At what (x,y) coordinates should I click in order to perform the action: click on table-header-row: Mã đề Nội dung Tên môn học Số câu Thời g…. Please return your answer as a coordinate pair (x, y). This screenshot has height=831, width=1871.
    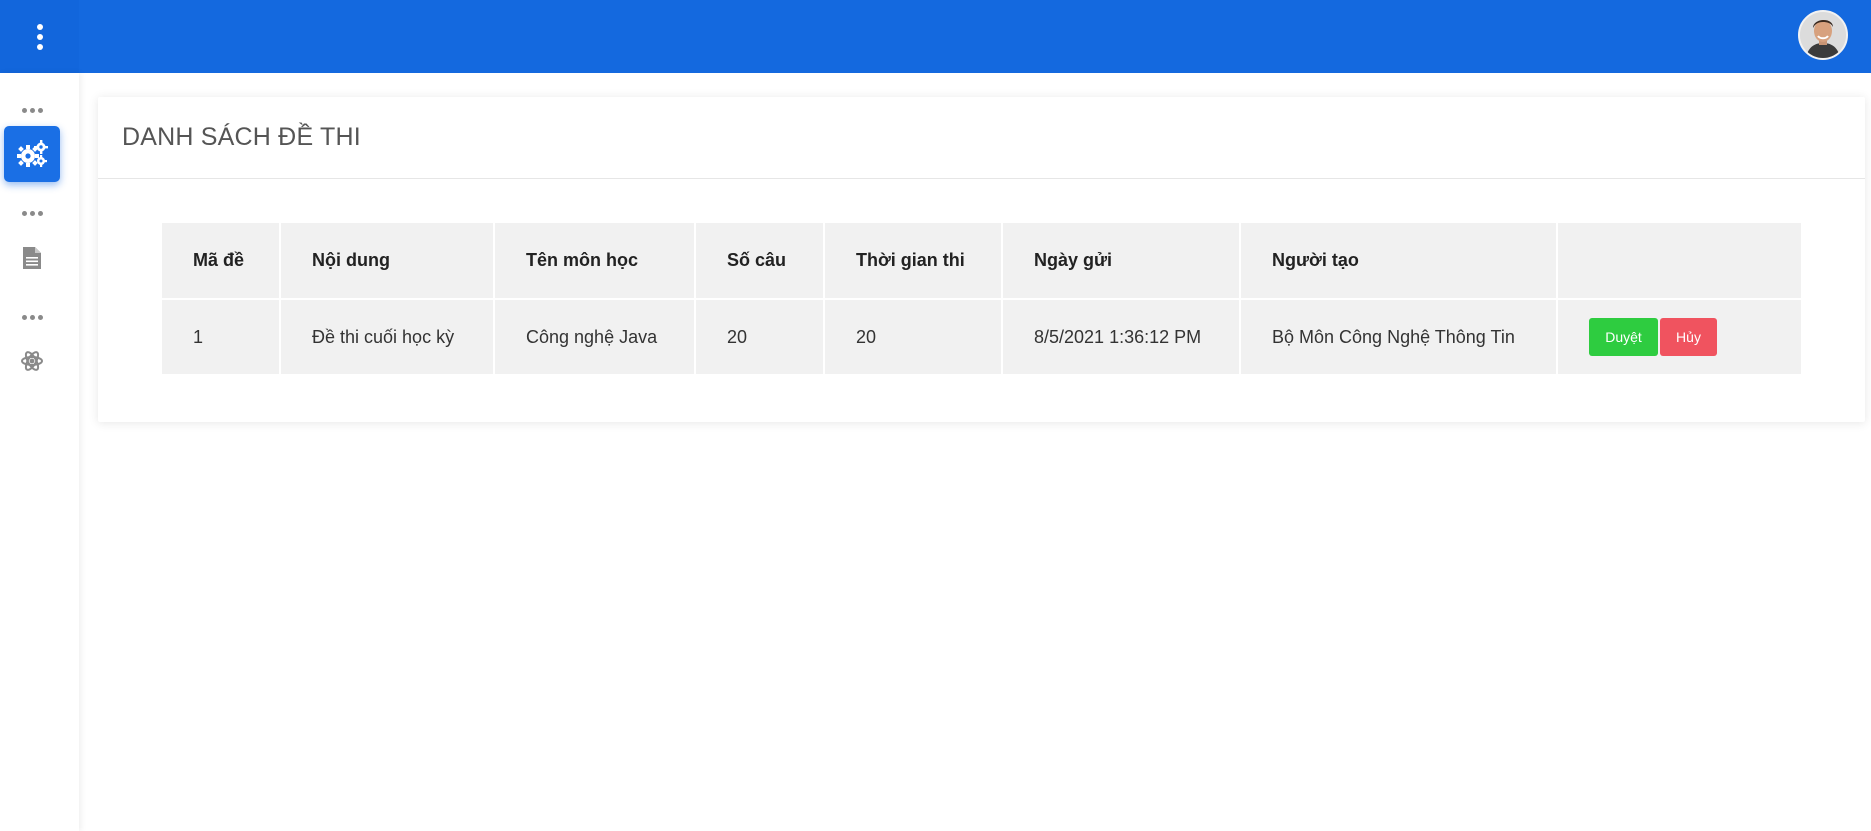
    Looking at the image, I should click on (981, 261).